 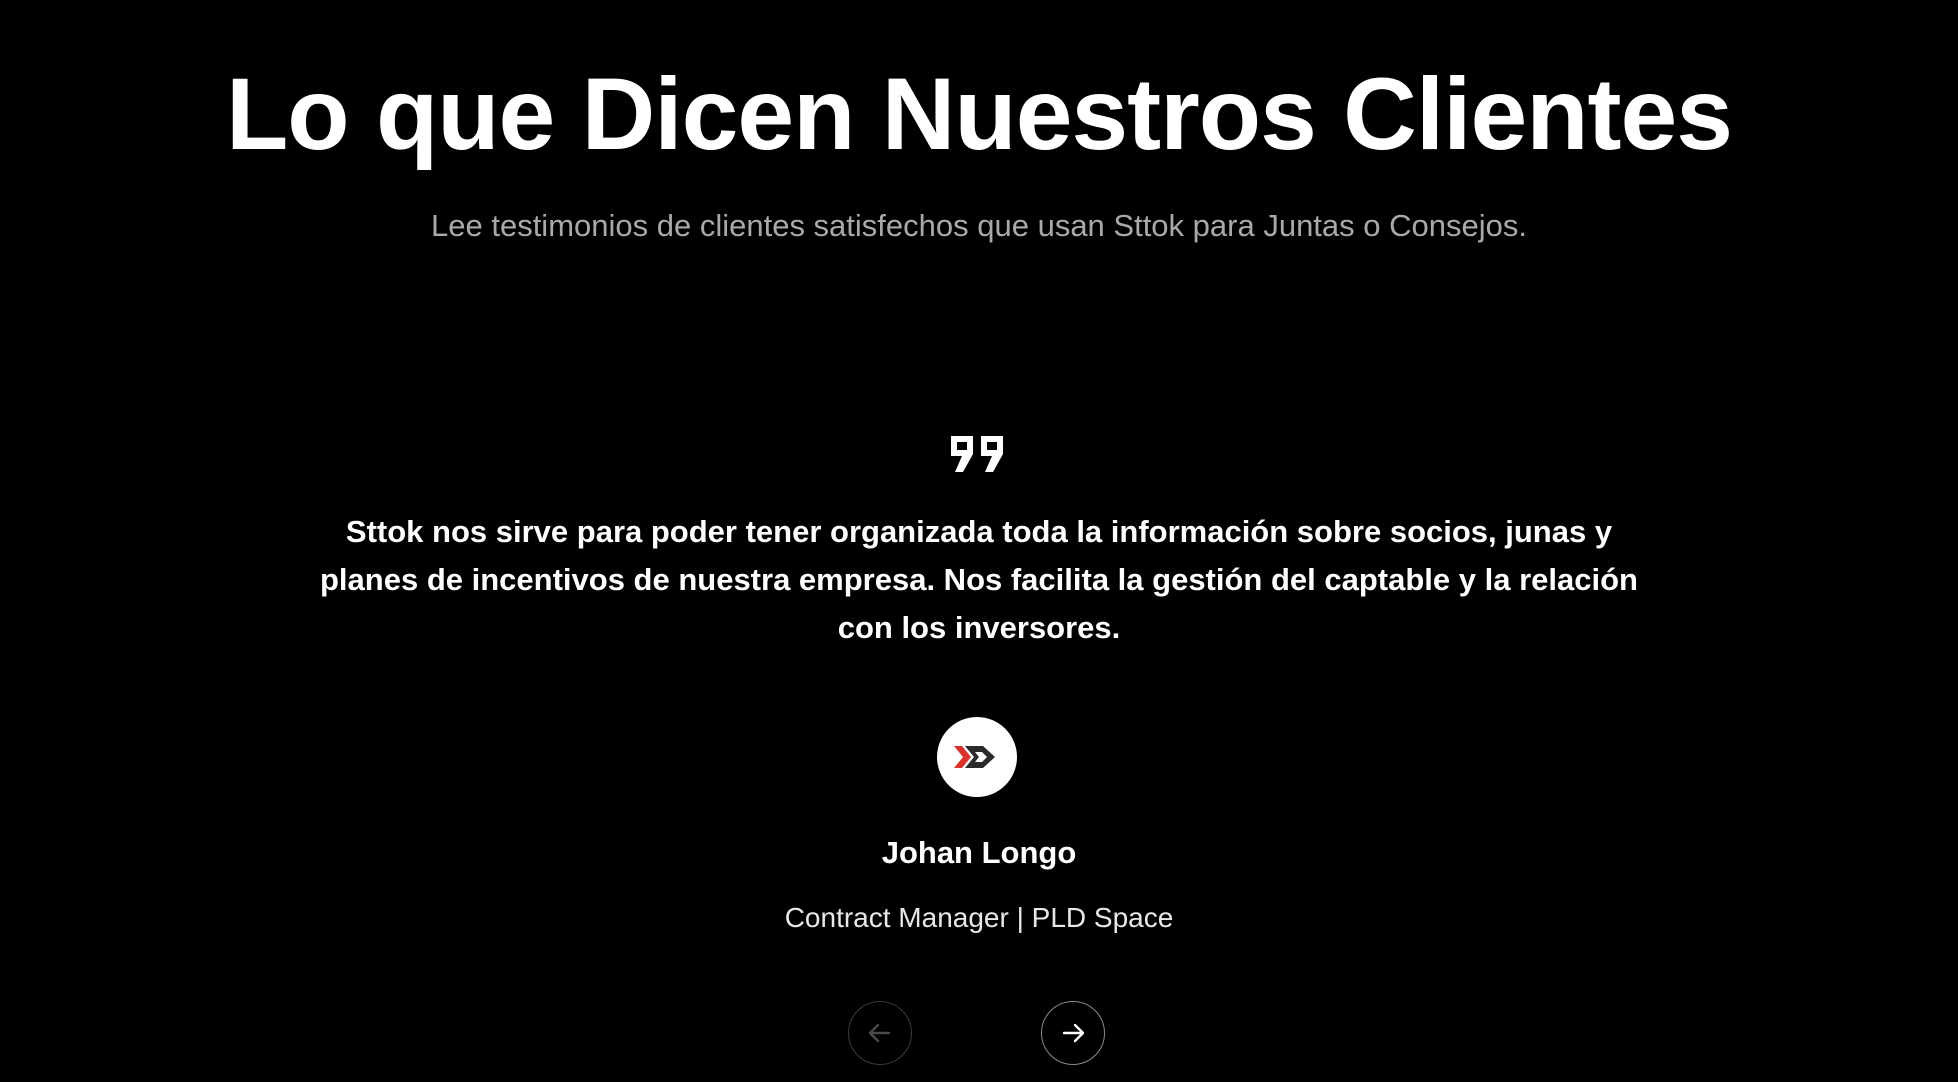 I want to click on next-button, so click(x=1073, y=1033).